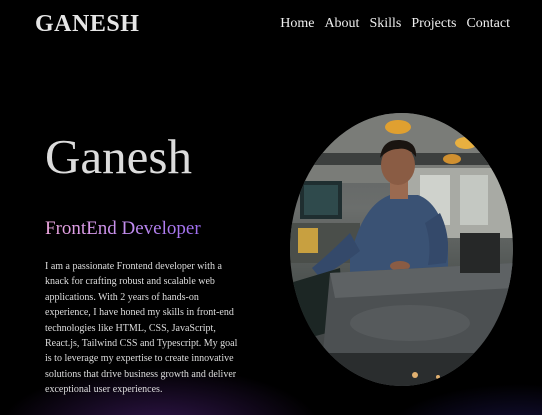 The image size is (542, 415). Describe the element at coordinates (297, 24) in the screenshot. I see `nav-home-link: Home` at that location.